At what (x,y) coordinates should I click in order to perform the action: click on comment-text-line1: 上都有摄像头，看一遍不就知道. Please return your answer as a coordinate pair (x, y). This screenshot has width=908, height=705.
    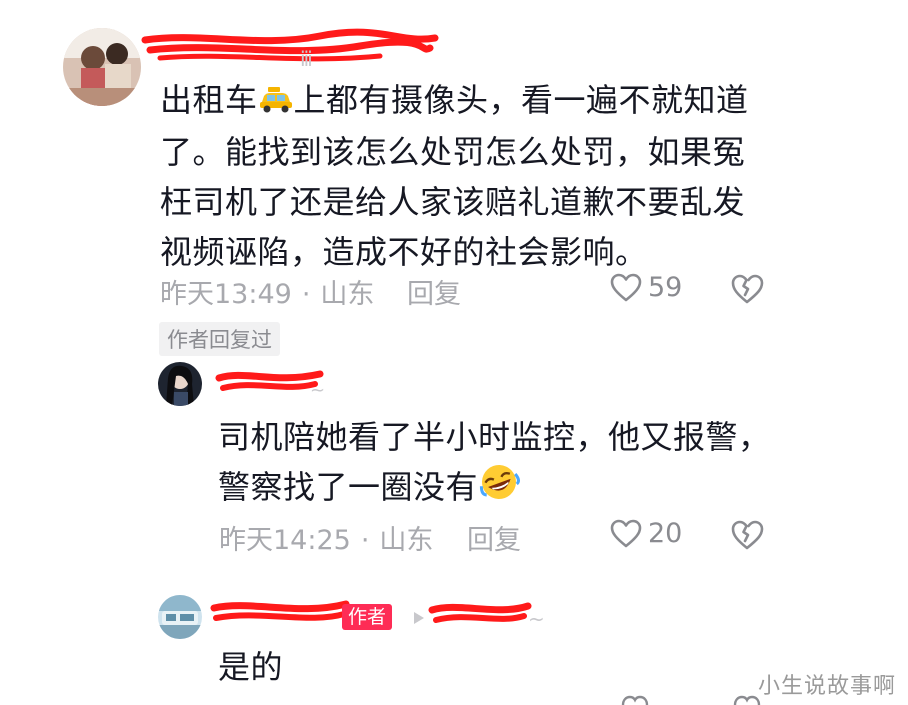
    Looking at the image, I should click on (521, 100).